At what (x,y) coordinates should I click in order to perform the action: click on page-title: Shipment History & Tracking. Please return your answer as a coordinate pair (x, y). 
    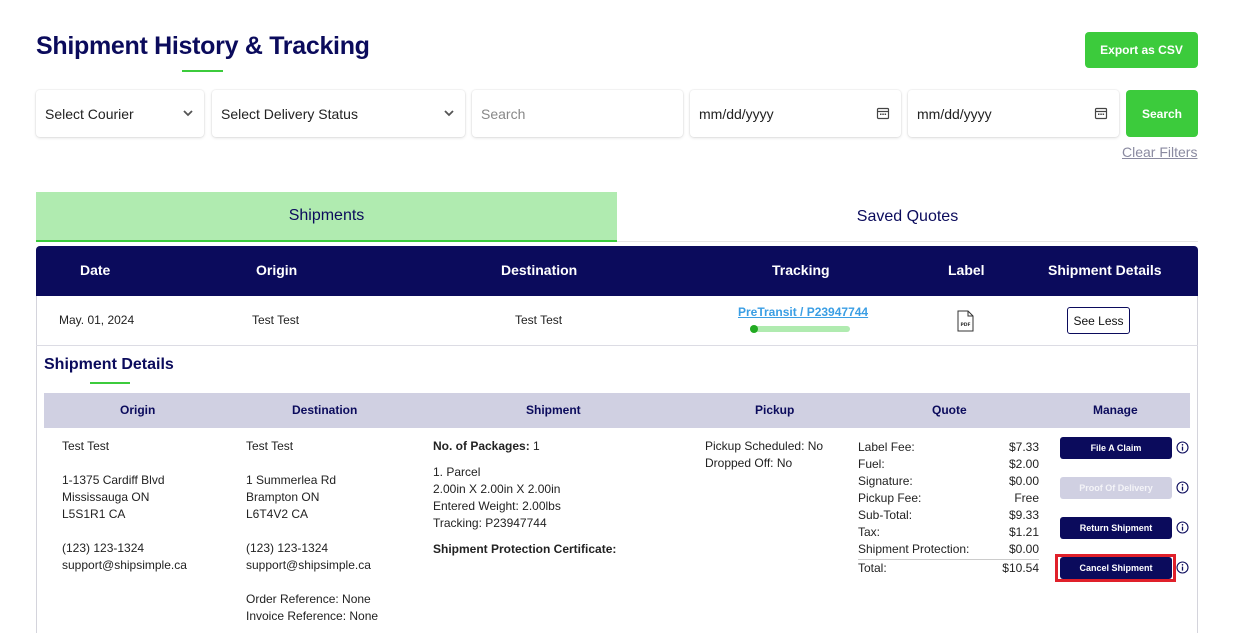
    Looking at the image, I should click on (203, 46).